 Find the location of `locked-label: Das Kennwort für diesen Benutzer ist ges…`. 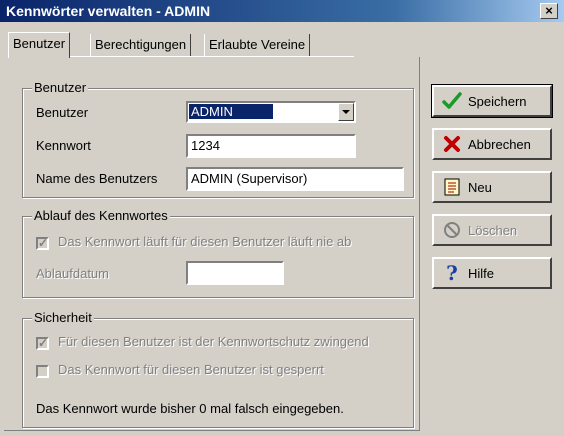

locked-label: Das Kennwort für diesen Benutzer ist ges… is located at coordinates (191, 369).